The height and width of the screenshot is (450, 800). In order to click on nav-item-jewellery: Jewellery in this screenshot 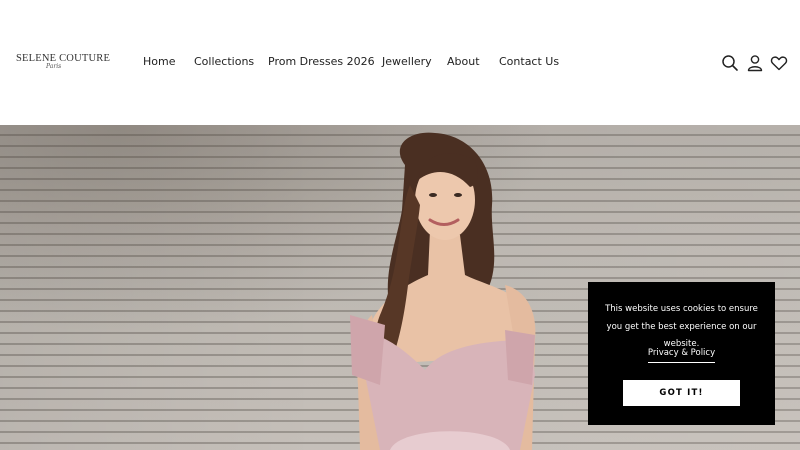, I will do `click(407, 61)`.